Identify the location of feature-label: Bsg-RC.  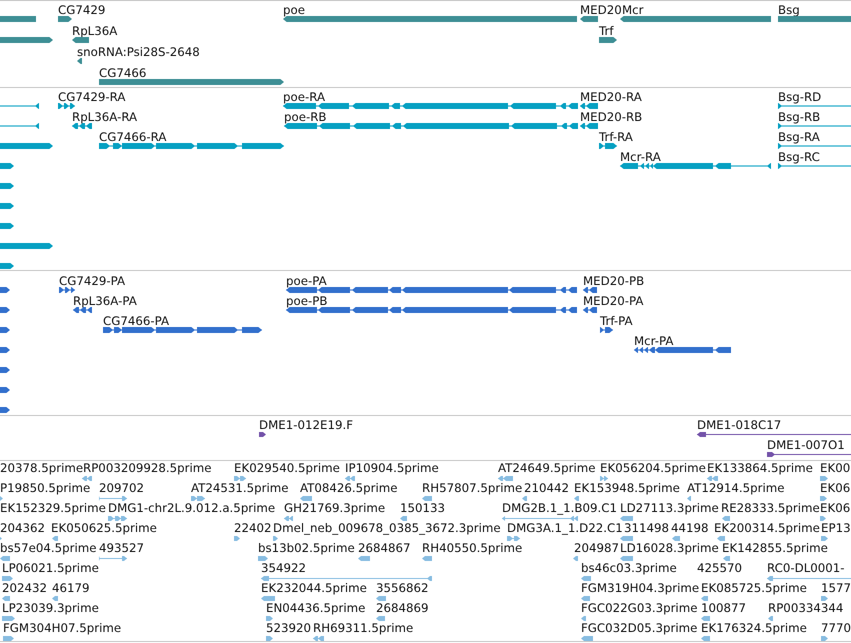
(799, 157).